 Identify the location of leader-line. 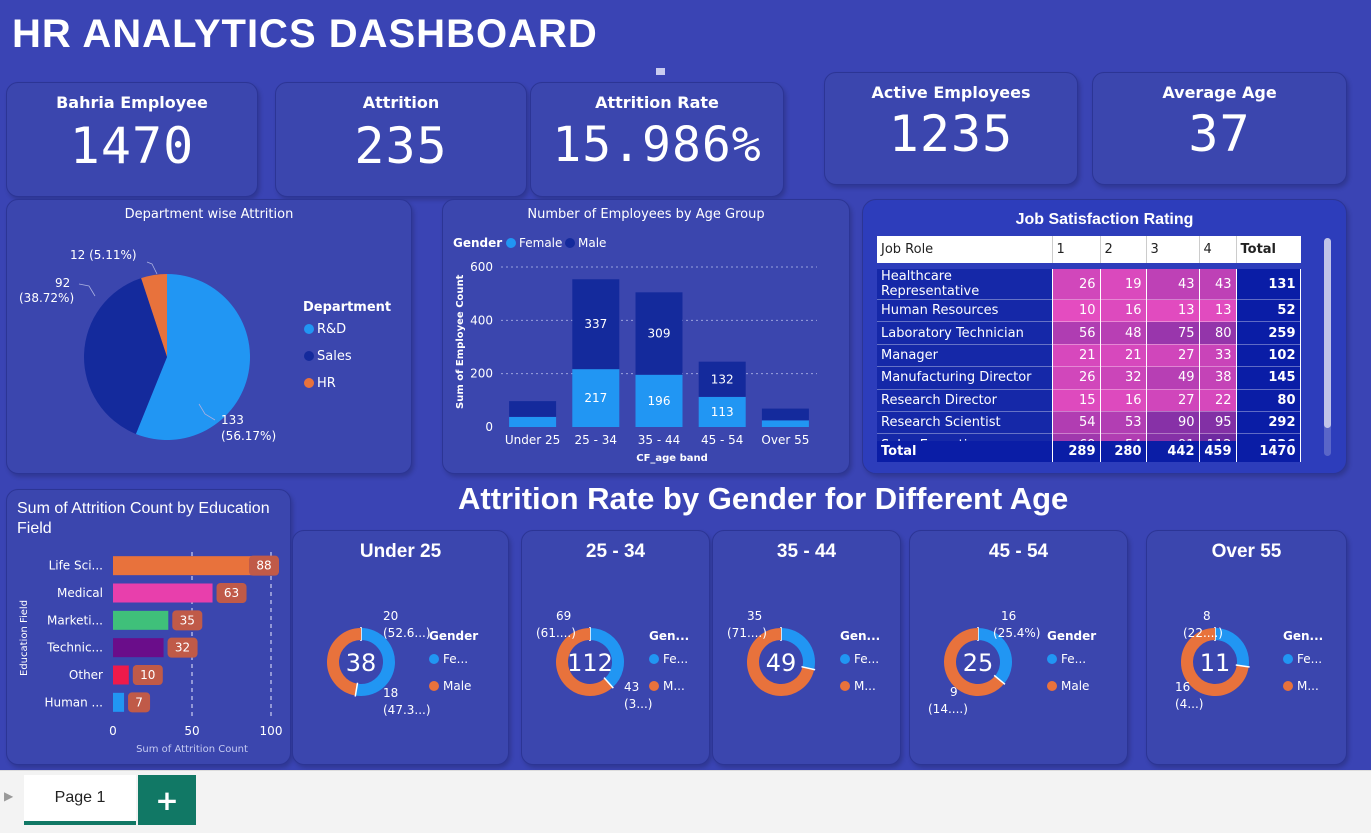
(152, 268).